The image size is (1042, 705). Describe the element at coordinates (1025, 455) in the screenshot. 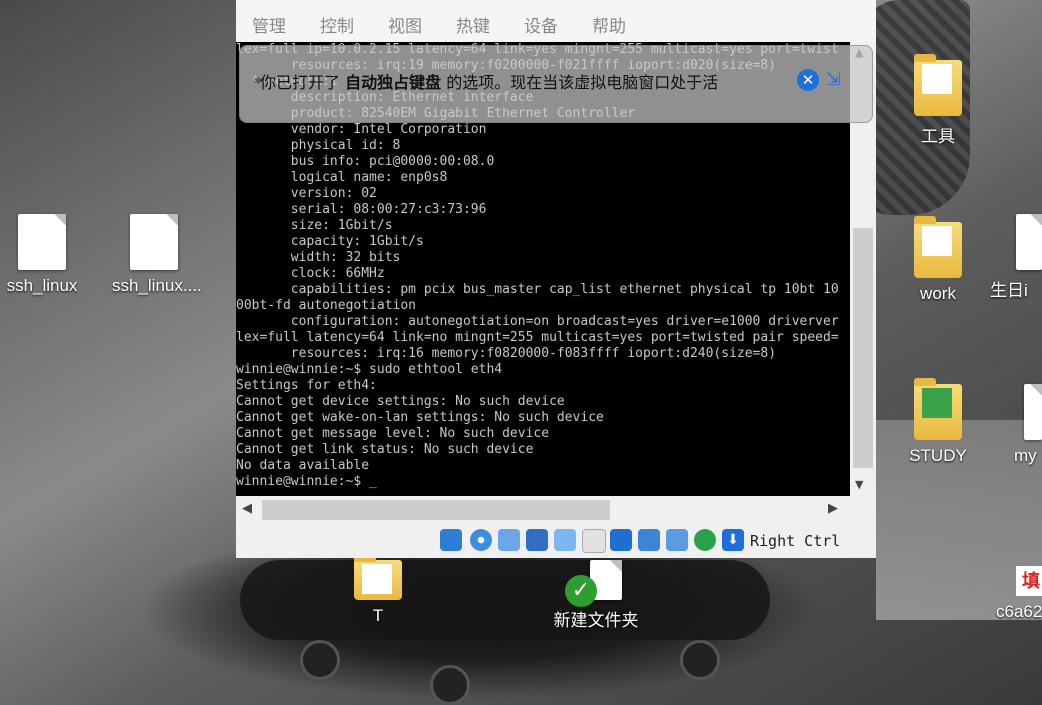

I see `desktop-icon-label: my` at that location.